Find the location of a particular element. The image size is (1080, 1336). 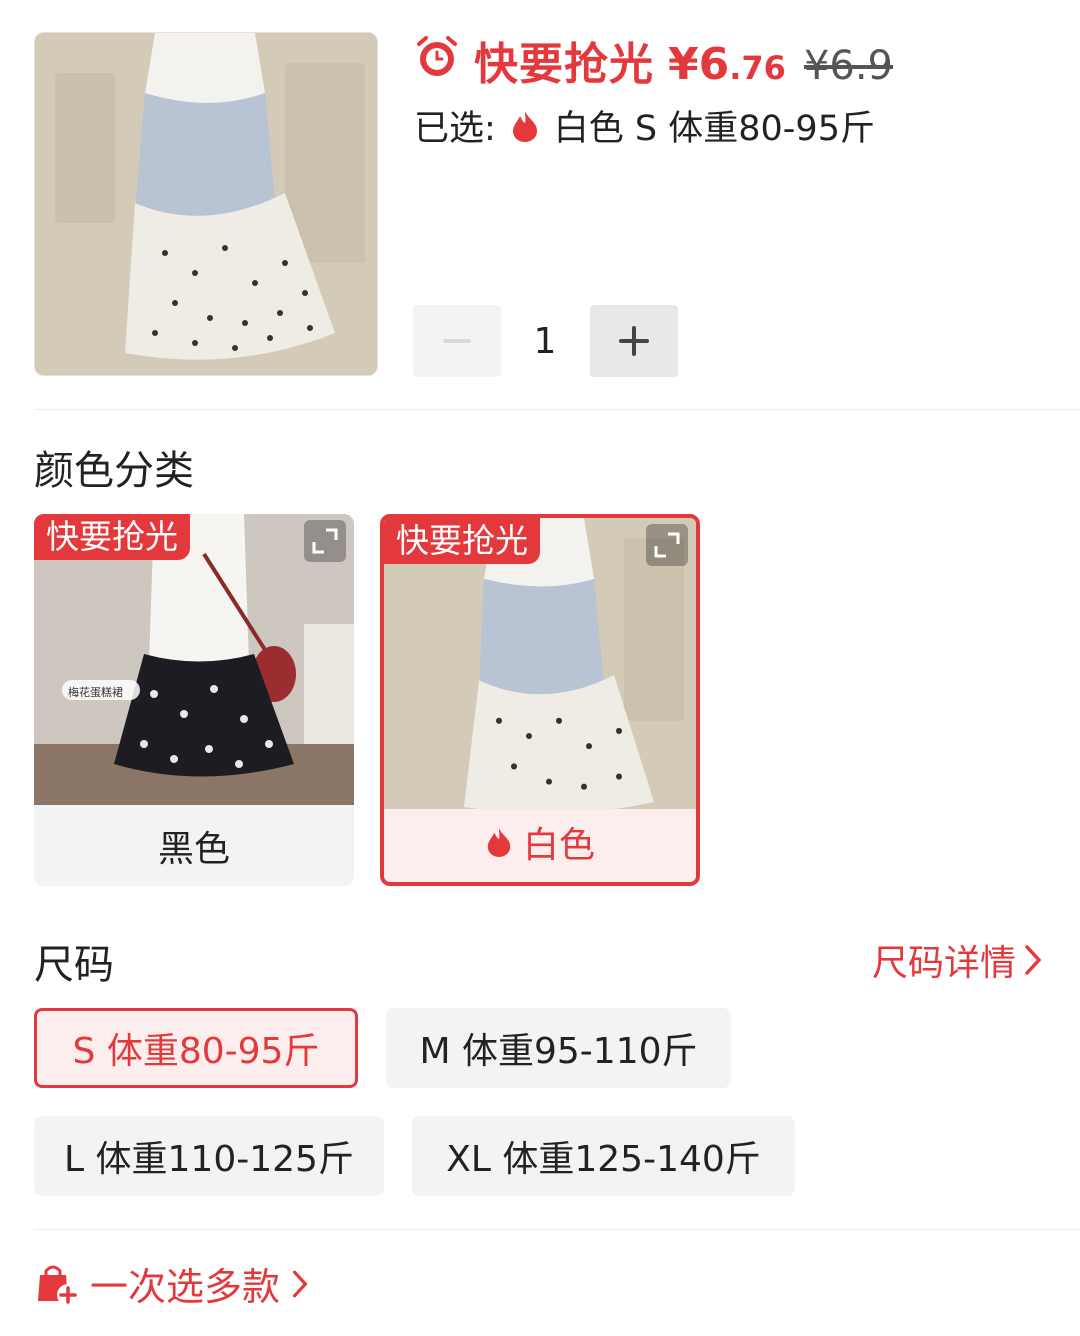

multi-select-link: 一次选多款 is located at coordinates (172, 1283).